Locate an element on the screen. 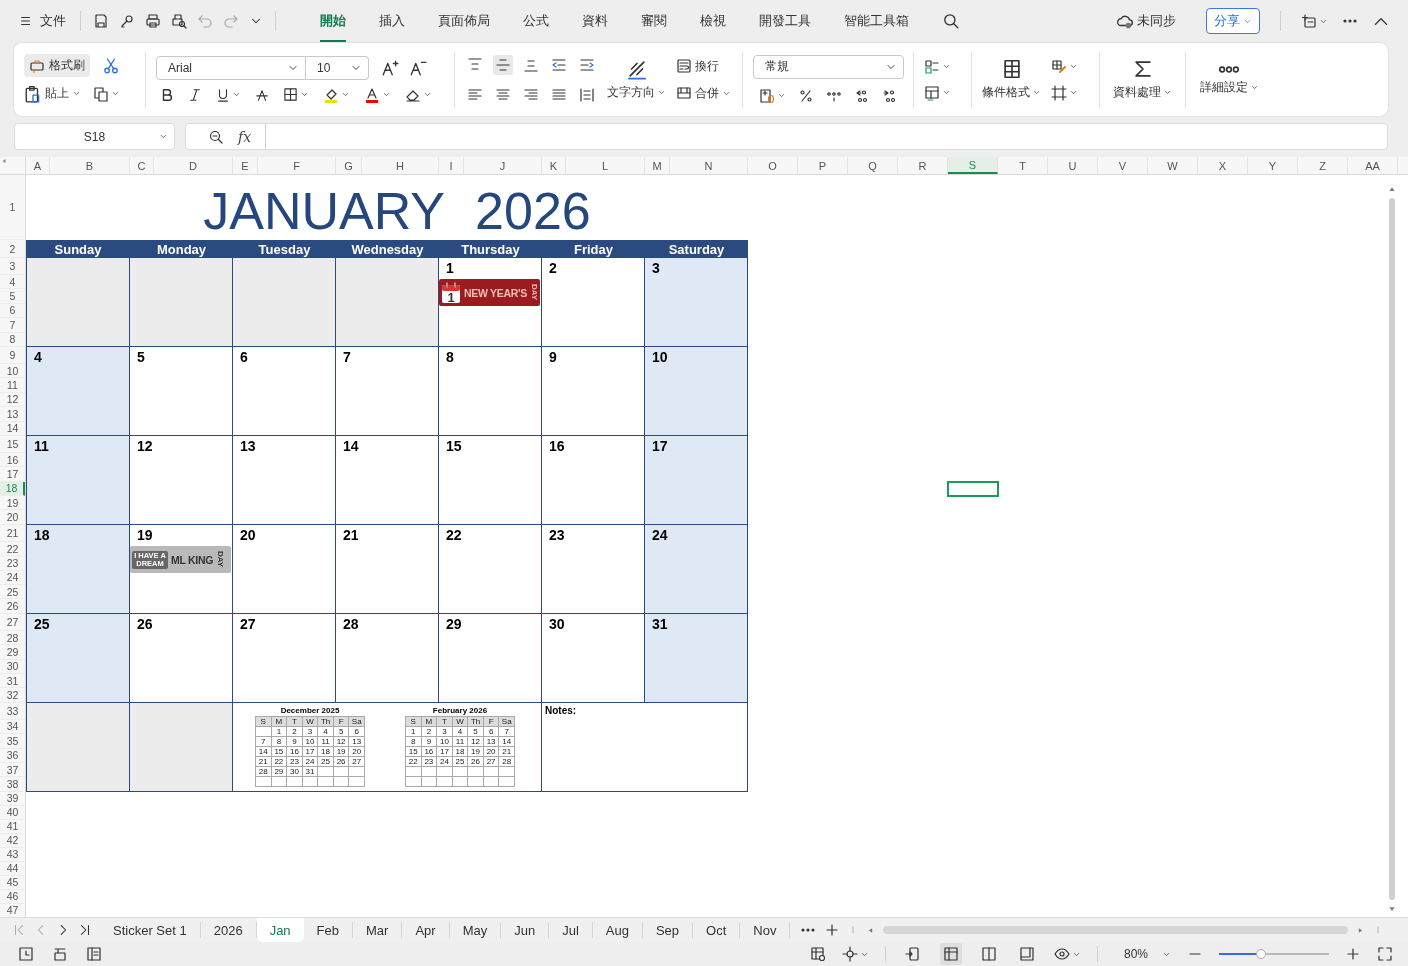 This screenshot has width=1408, height=966. bold-icon is located at coordinates (167, 94).